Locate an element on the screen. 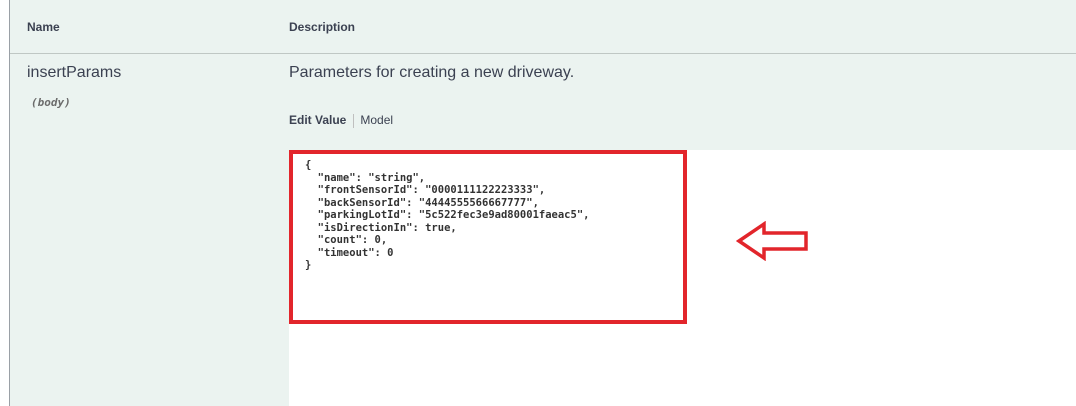  description-column-header: Description is located at coordinates (322, 27).